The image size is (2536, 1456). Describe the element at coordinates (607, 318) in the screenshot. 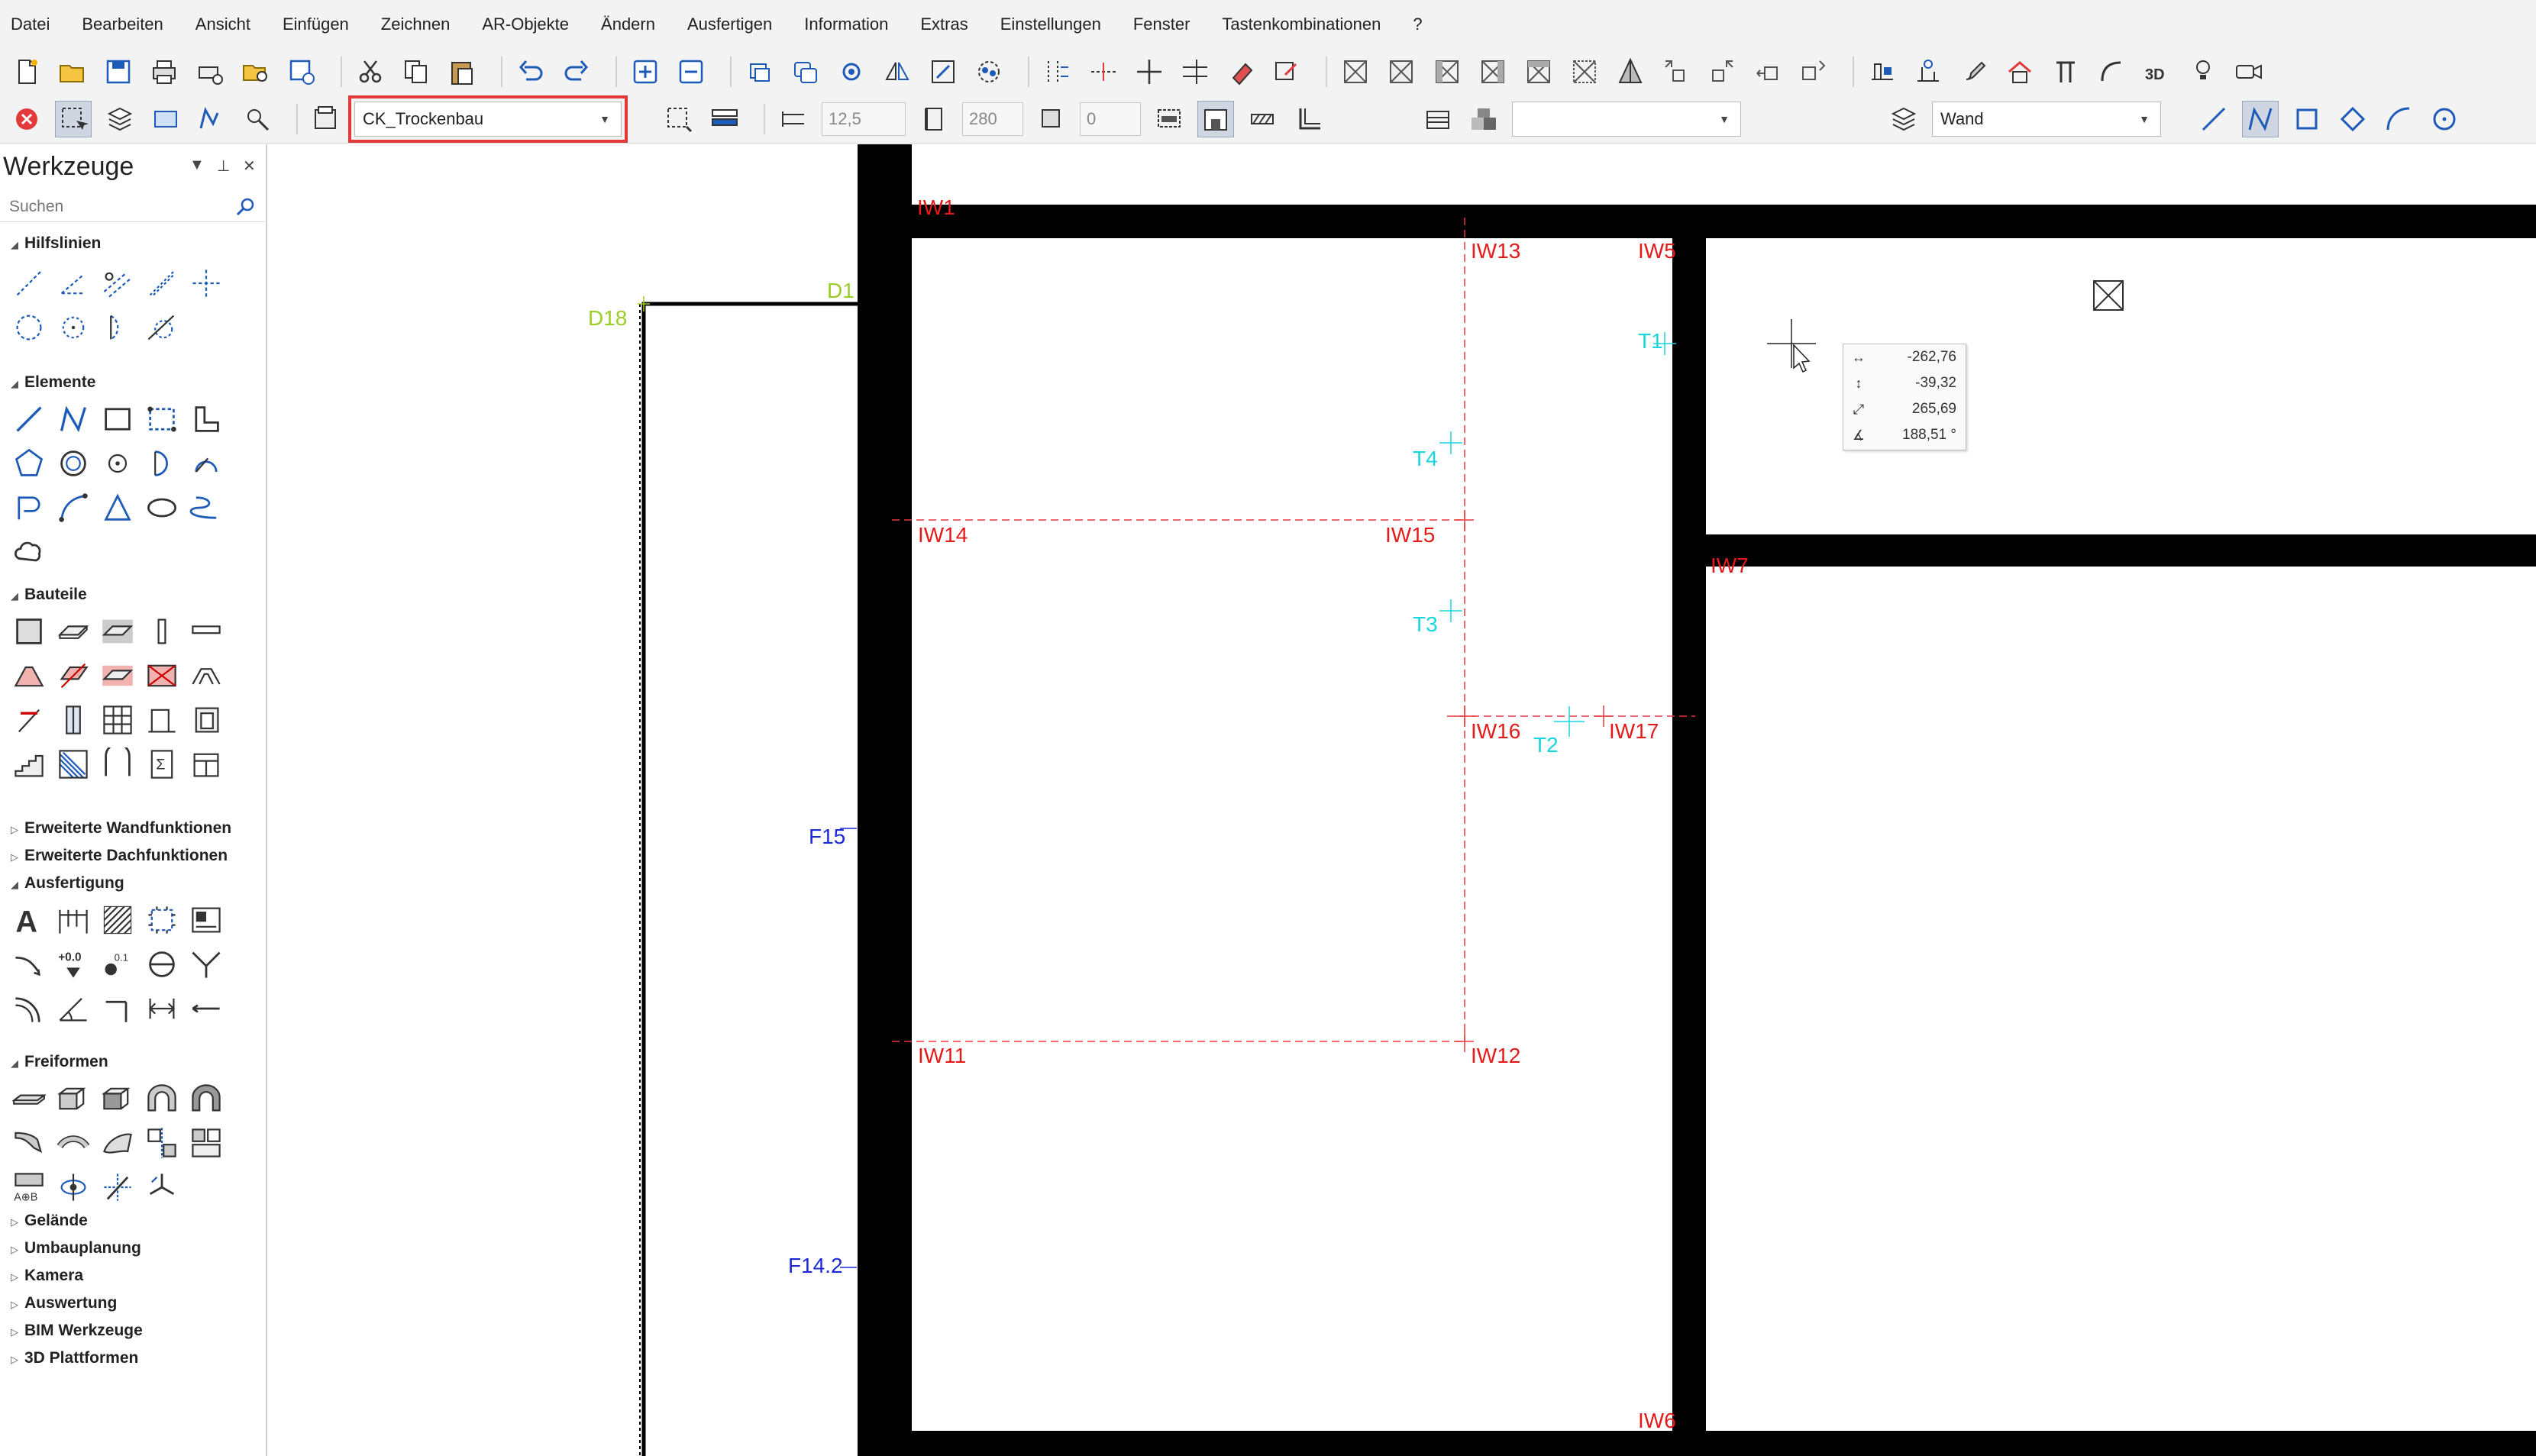

I see `label-d18: D18` at that location.